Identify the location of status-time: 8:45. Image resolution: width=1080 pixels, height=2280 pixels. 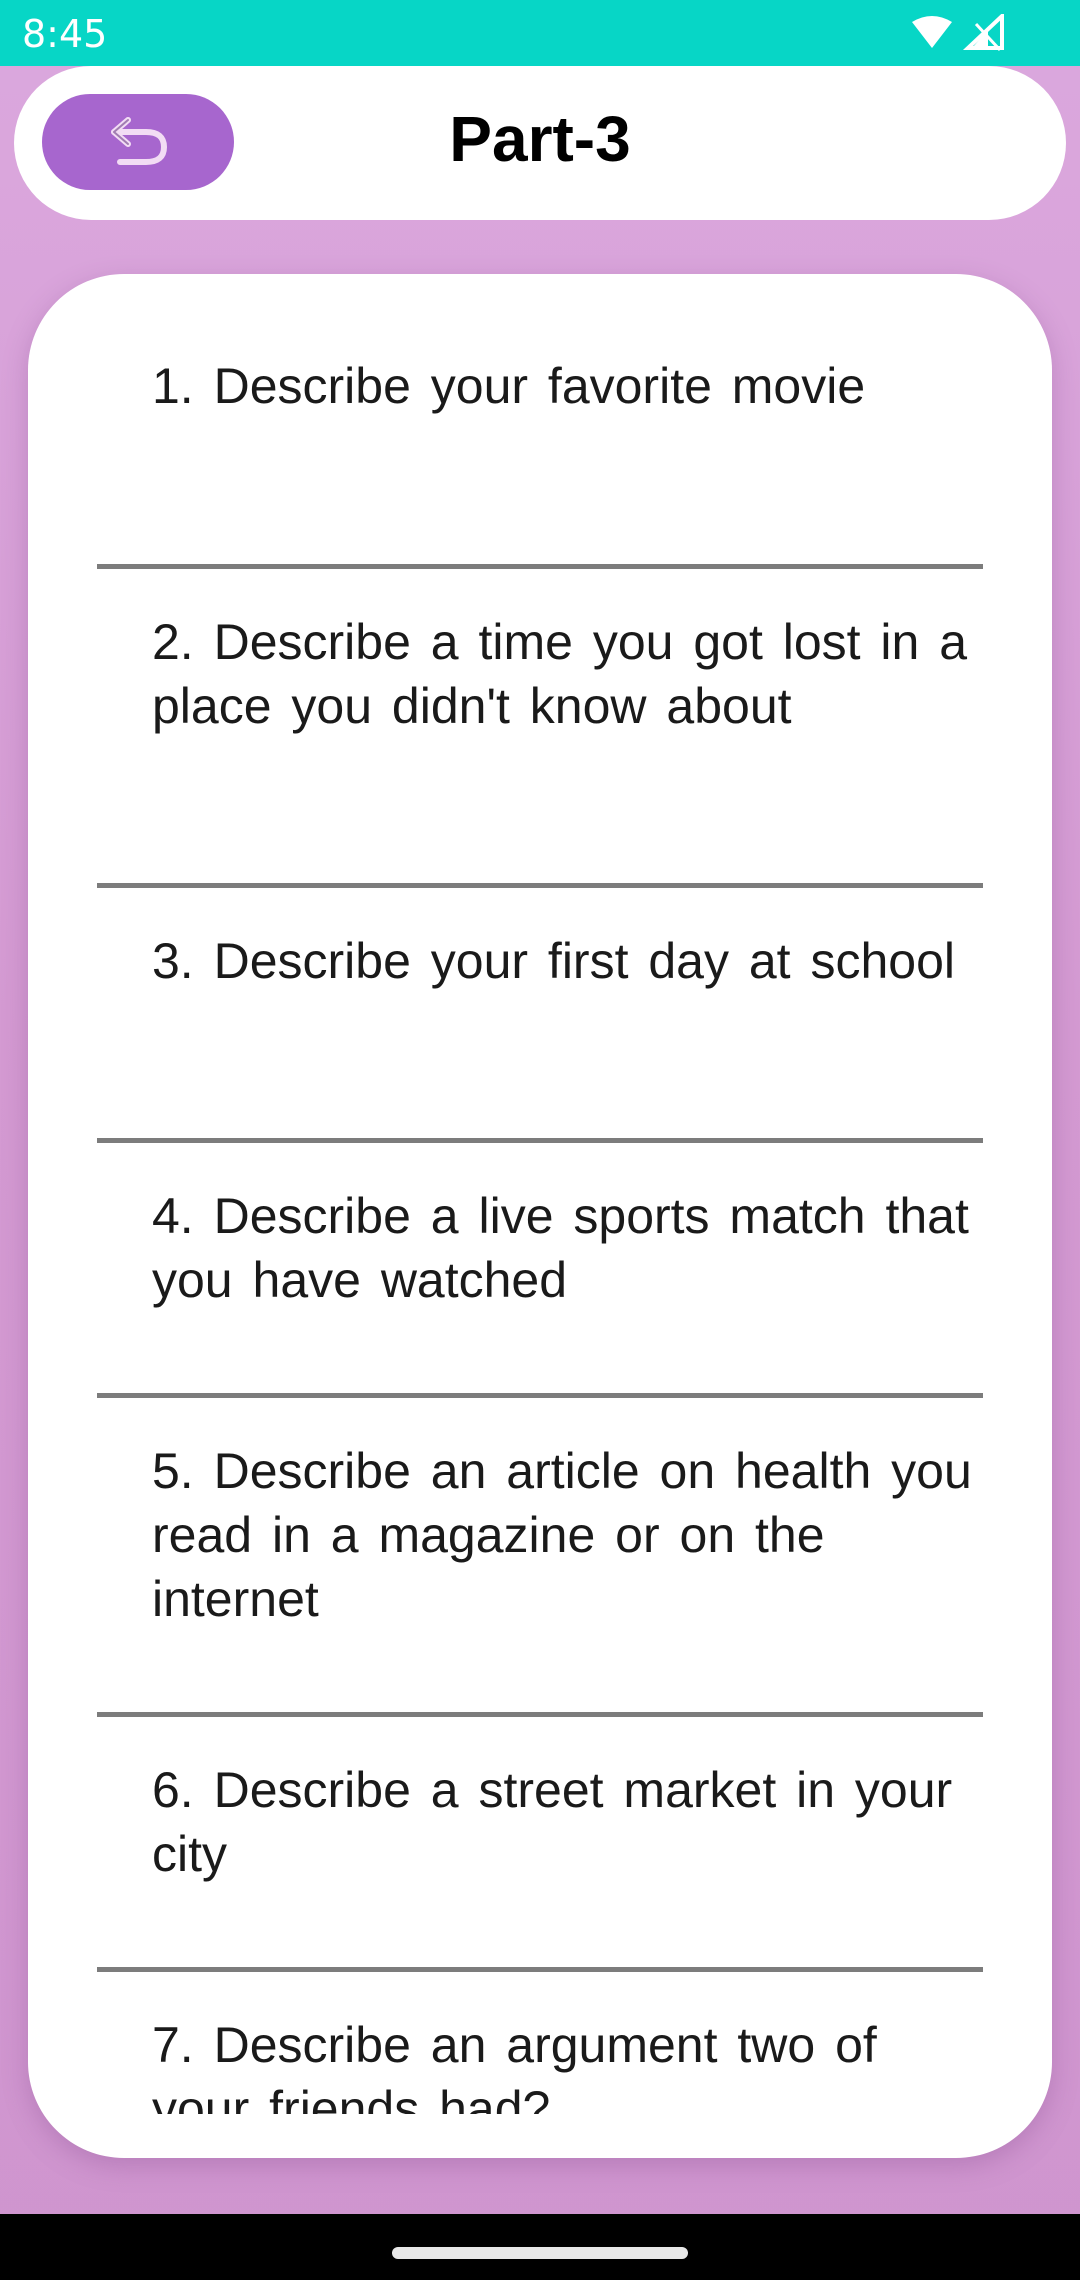
(65, 34).